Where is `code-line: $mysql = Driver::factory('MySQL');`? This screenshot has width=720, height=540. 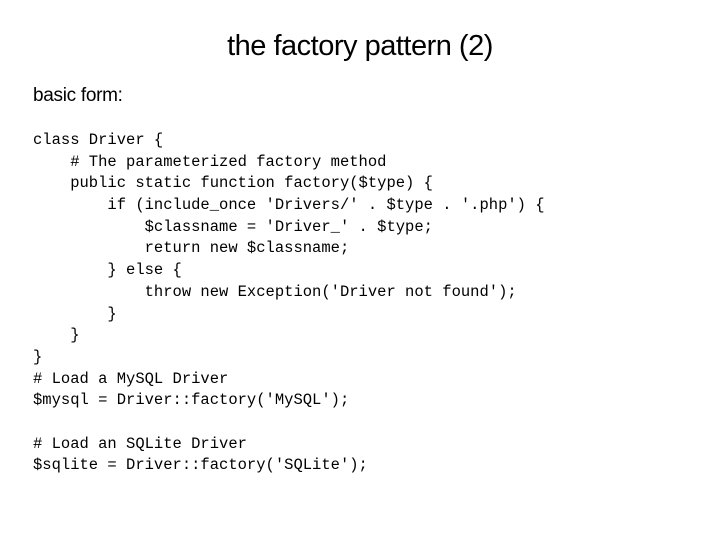
code-line: $mysql = Driver::factory('MySQL'); is located at coordinates (191, 400).